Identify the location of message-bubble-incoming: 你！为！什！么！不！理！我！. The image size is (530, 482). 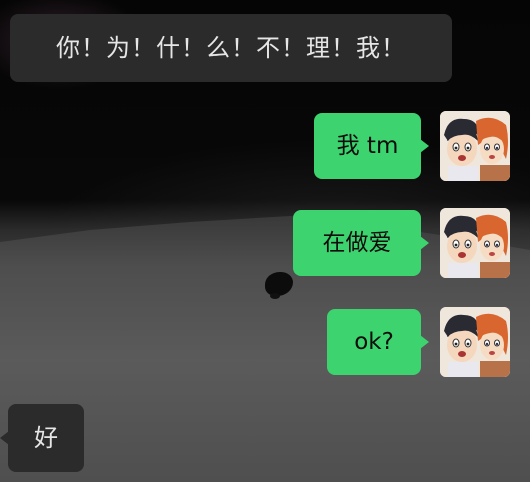
(231, 48).